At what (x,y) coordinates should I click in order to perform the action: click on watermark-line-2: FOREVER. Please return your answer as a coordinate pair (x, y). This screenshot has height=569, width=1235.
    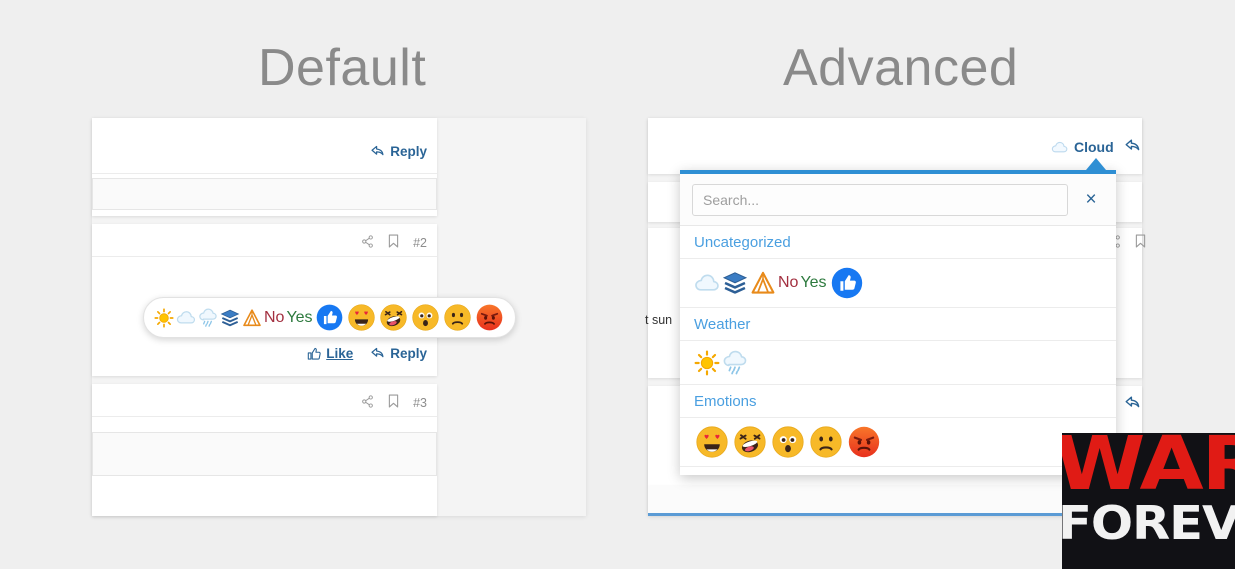
    Looking at the image, I should click on (1148, 523).